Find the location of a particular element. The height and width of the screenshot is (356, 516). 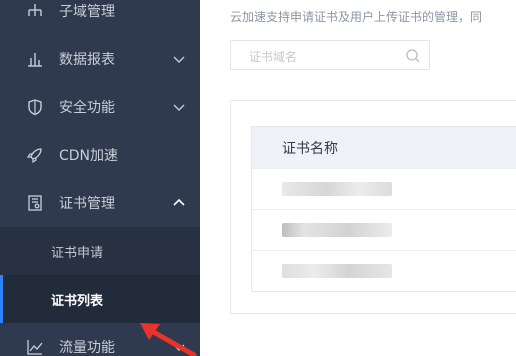

line-chart-icon is located at coordinates (35, 347).